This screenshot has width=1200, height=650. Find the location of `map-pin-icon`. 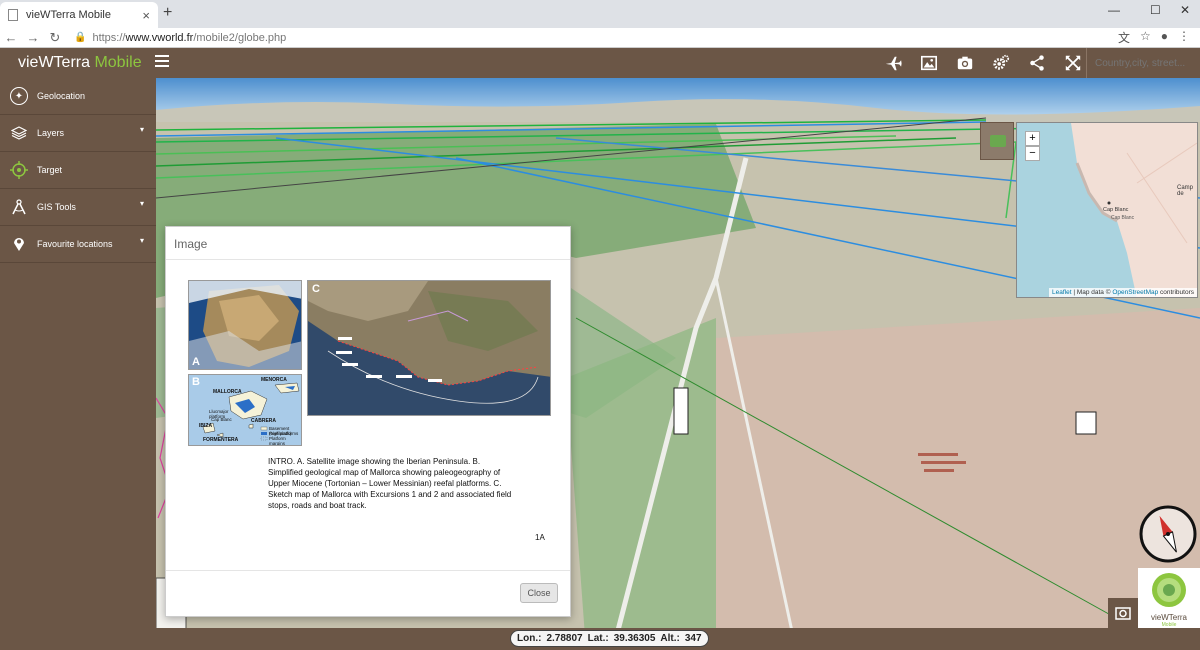

map-pin-icon is located at coordinates (19, 244).